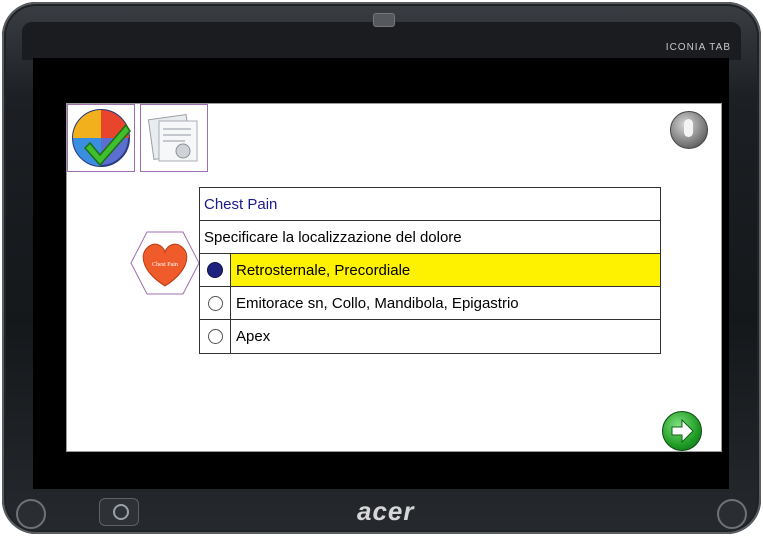 Image resolution: width=763 pixels, height=536 pixels. What do you see at coordinates (381, 41) in the screenshot?
I see `tablet-top-bezel` at bounding box center [381, 41].